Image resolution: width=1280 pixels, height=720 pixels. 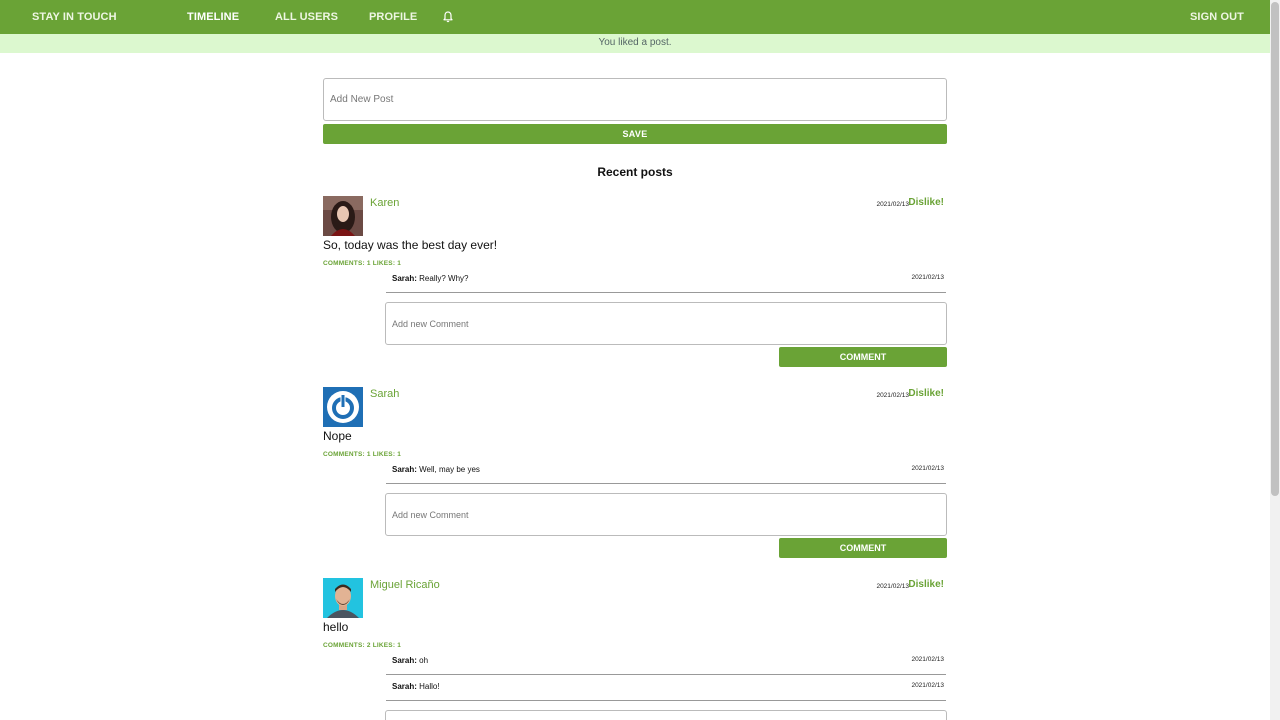 I want to click on flash-notice: You liked a post., so click(x=635, y=43).